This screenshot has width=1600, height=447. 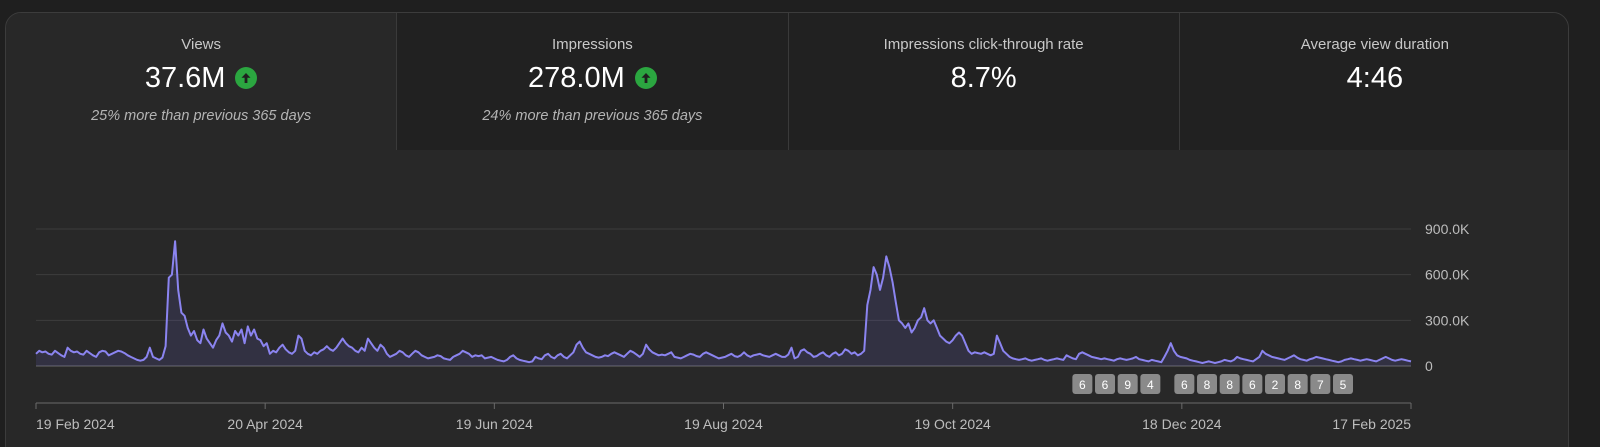 I want to click on y-tick-label: 900.0K, so click(x=1447, y=229).